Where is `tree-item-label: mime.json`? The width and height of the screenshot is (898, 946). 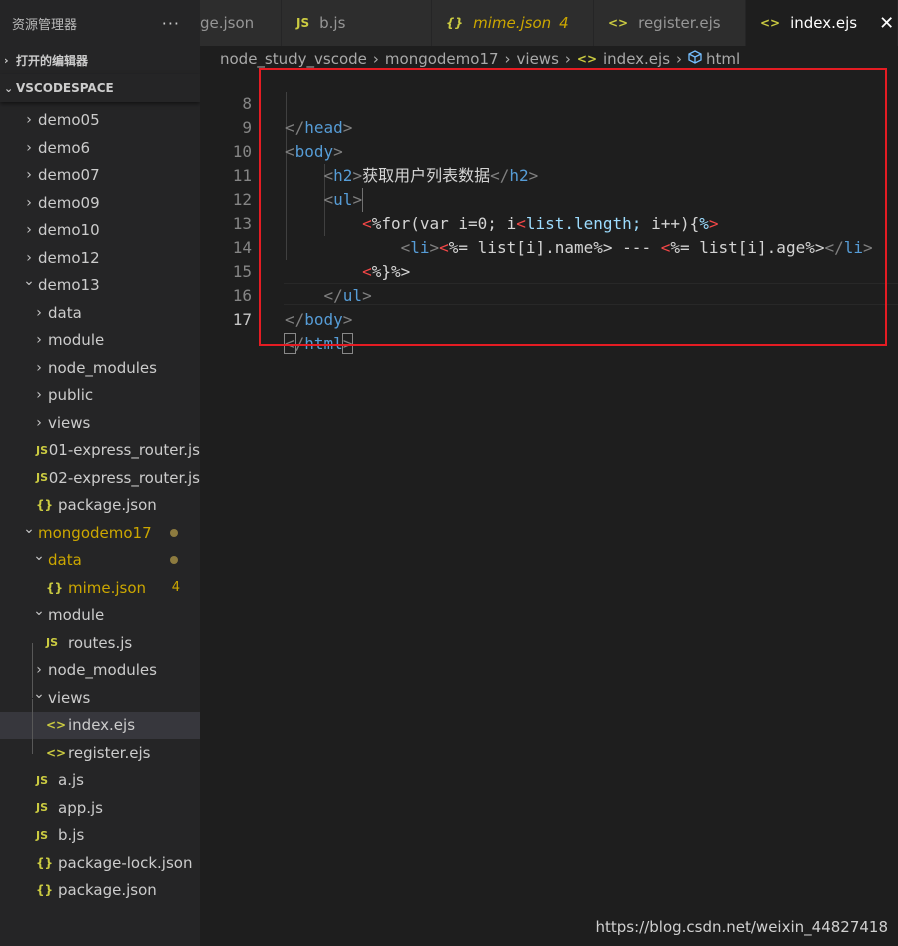
tree-item-label: mime.json is located at coordinates (107, 587).